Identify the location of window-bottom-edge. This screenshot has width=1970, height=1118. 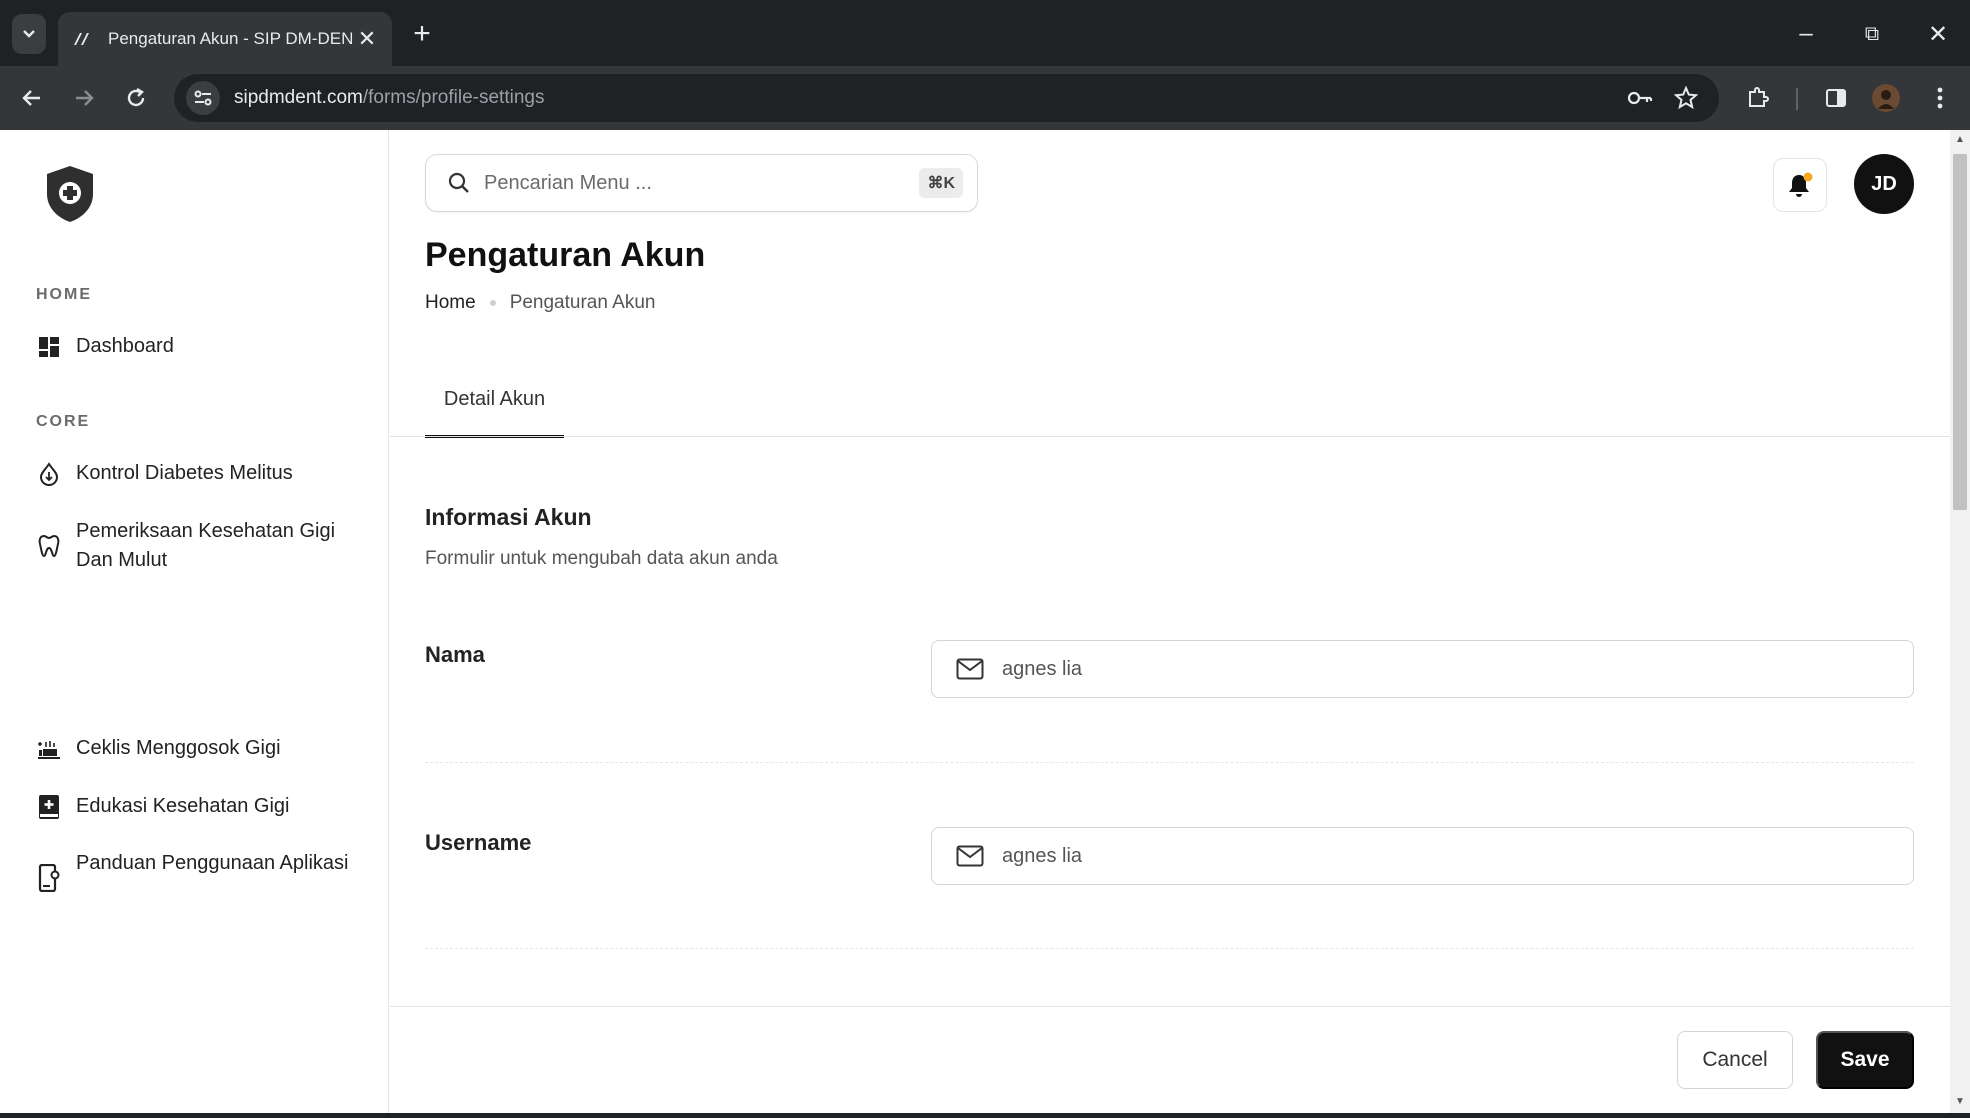
(985, 1115).